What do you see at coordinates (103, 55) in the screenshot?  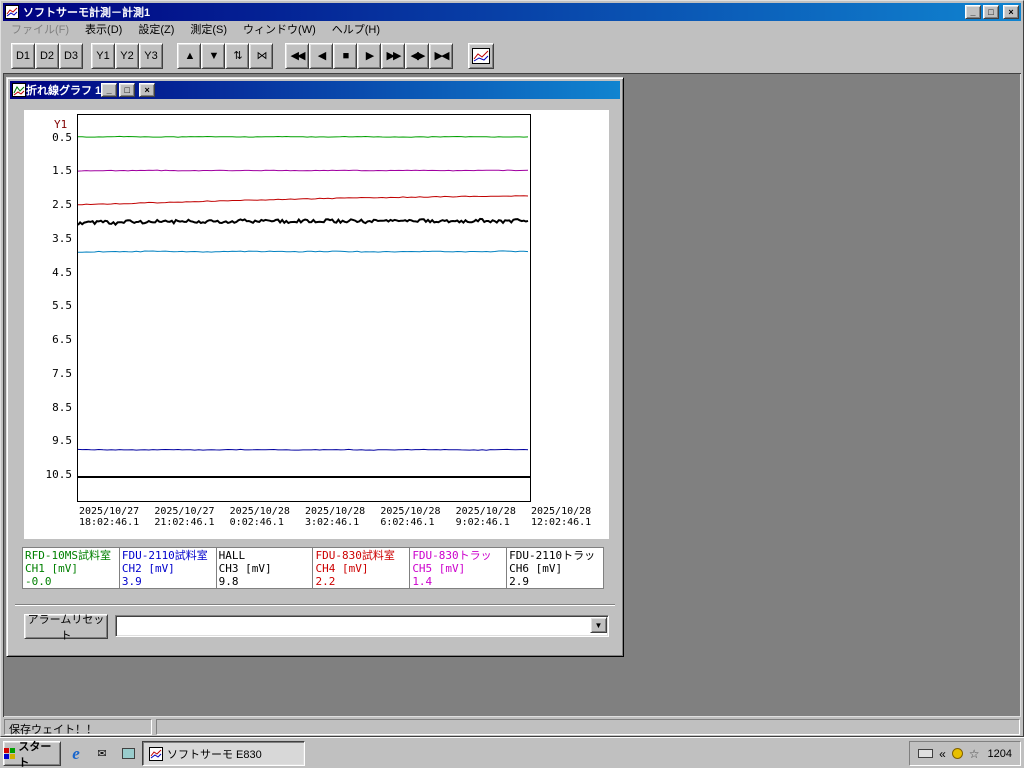 I see `toolbar-button-y1: Y1` at bounding box center [103, 55].